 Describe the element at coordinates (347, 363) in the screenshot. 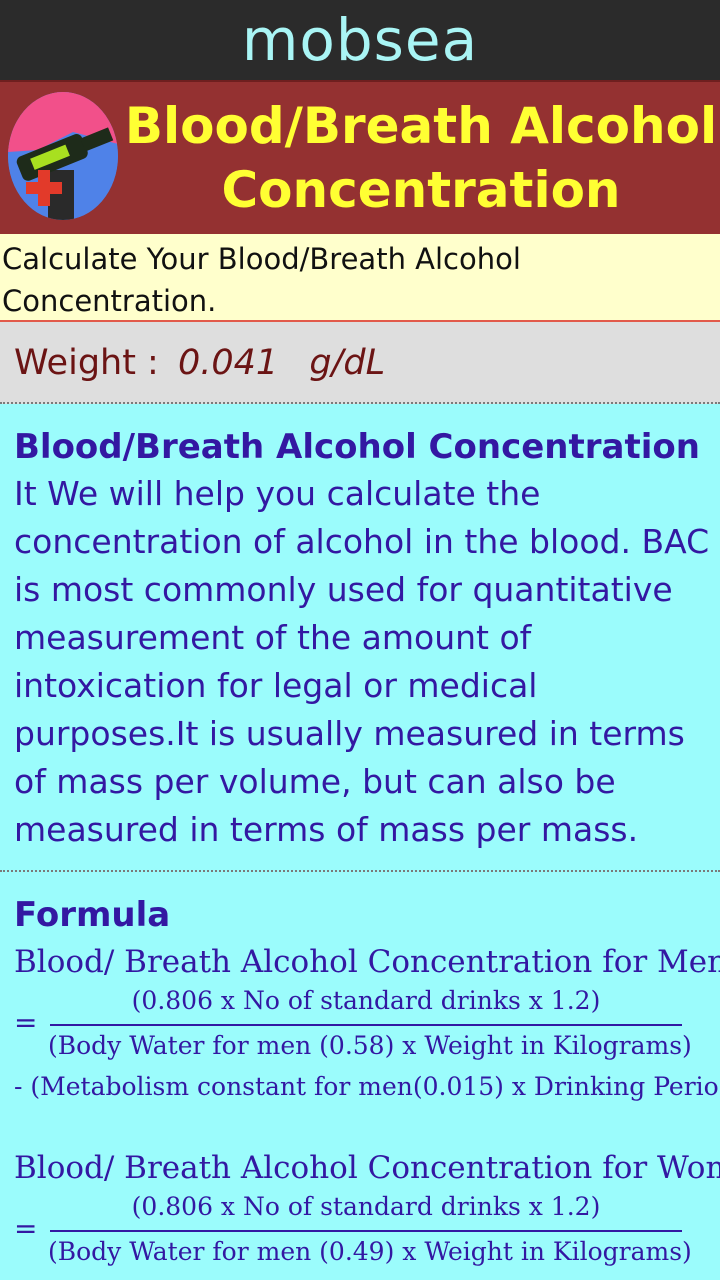

I see `result-unit: g/dL` at that location.